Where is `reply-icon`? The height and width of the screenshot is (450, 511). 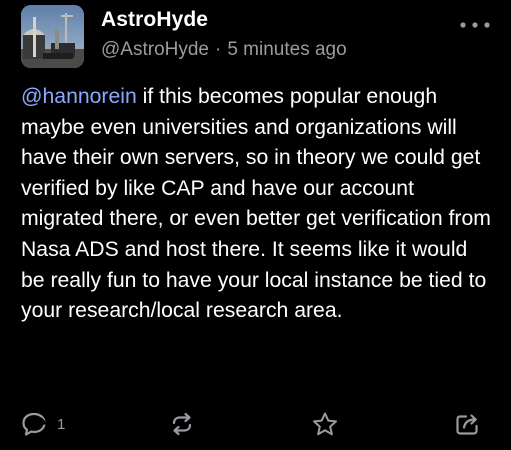
reply-icon is located at coordinates (34, 424).